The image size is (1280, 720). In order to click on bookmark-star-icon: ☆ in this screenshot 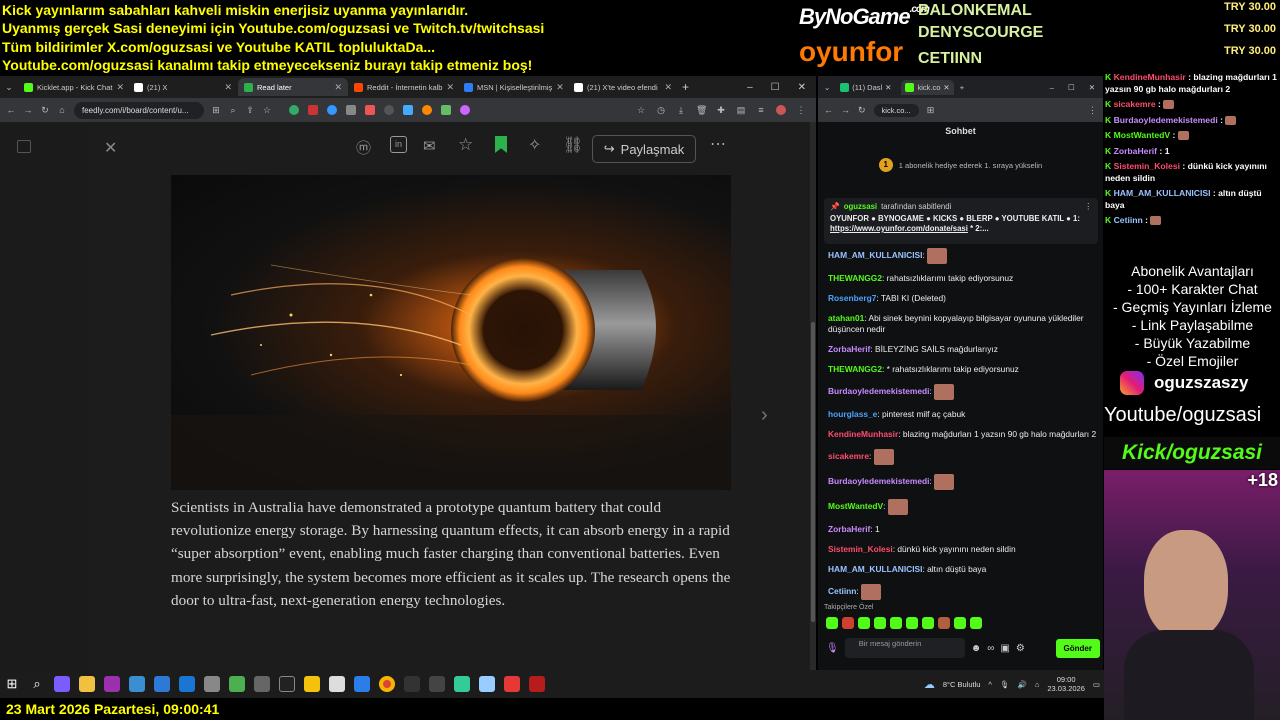, I will do `click(267, 110)`.